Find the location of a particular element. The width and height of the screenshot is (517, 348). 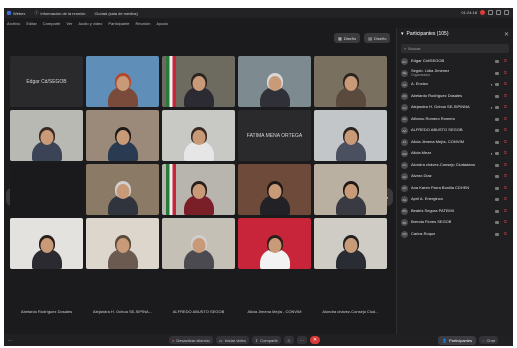

name-tile: Alicia Jimena Mejía - CONVIM is located at coordinates (274, 311).